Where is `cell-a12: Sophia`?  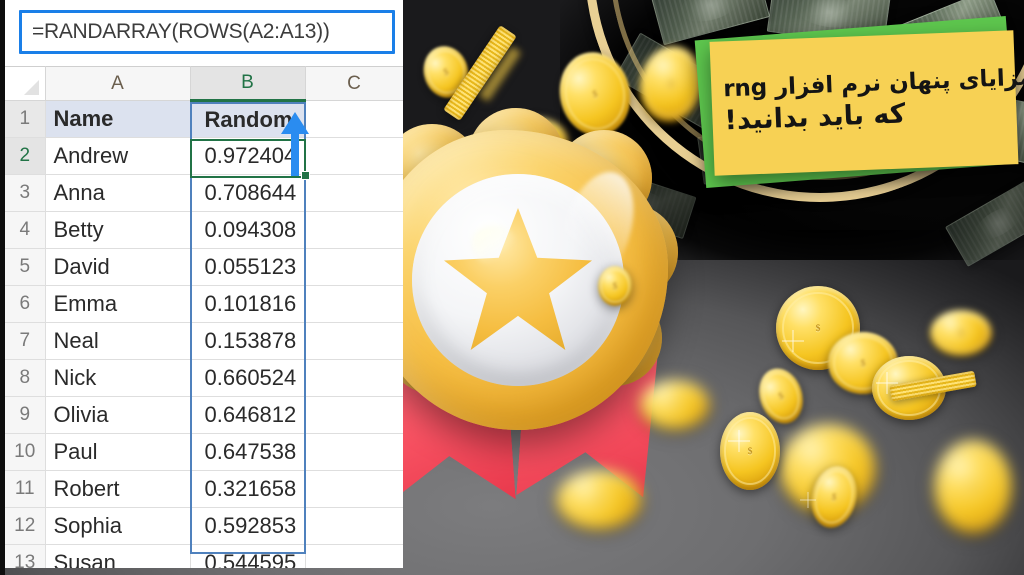 cell-a12: Sophia is located at coordinates (117, 526).